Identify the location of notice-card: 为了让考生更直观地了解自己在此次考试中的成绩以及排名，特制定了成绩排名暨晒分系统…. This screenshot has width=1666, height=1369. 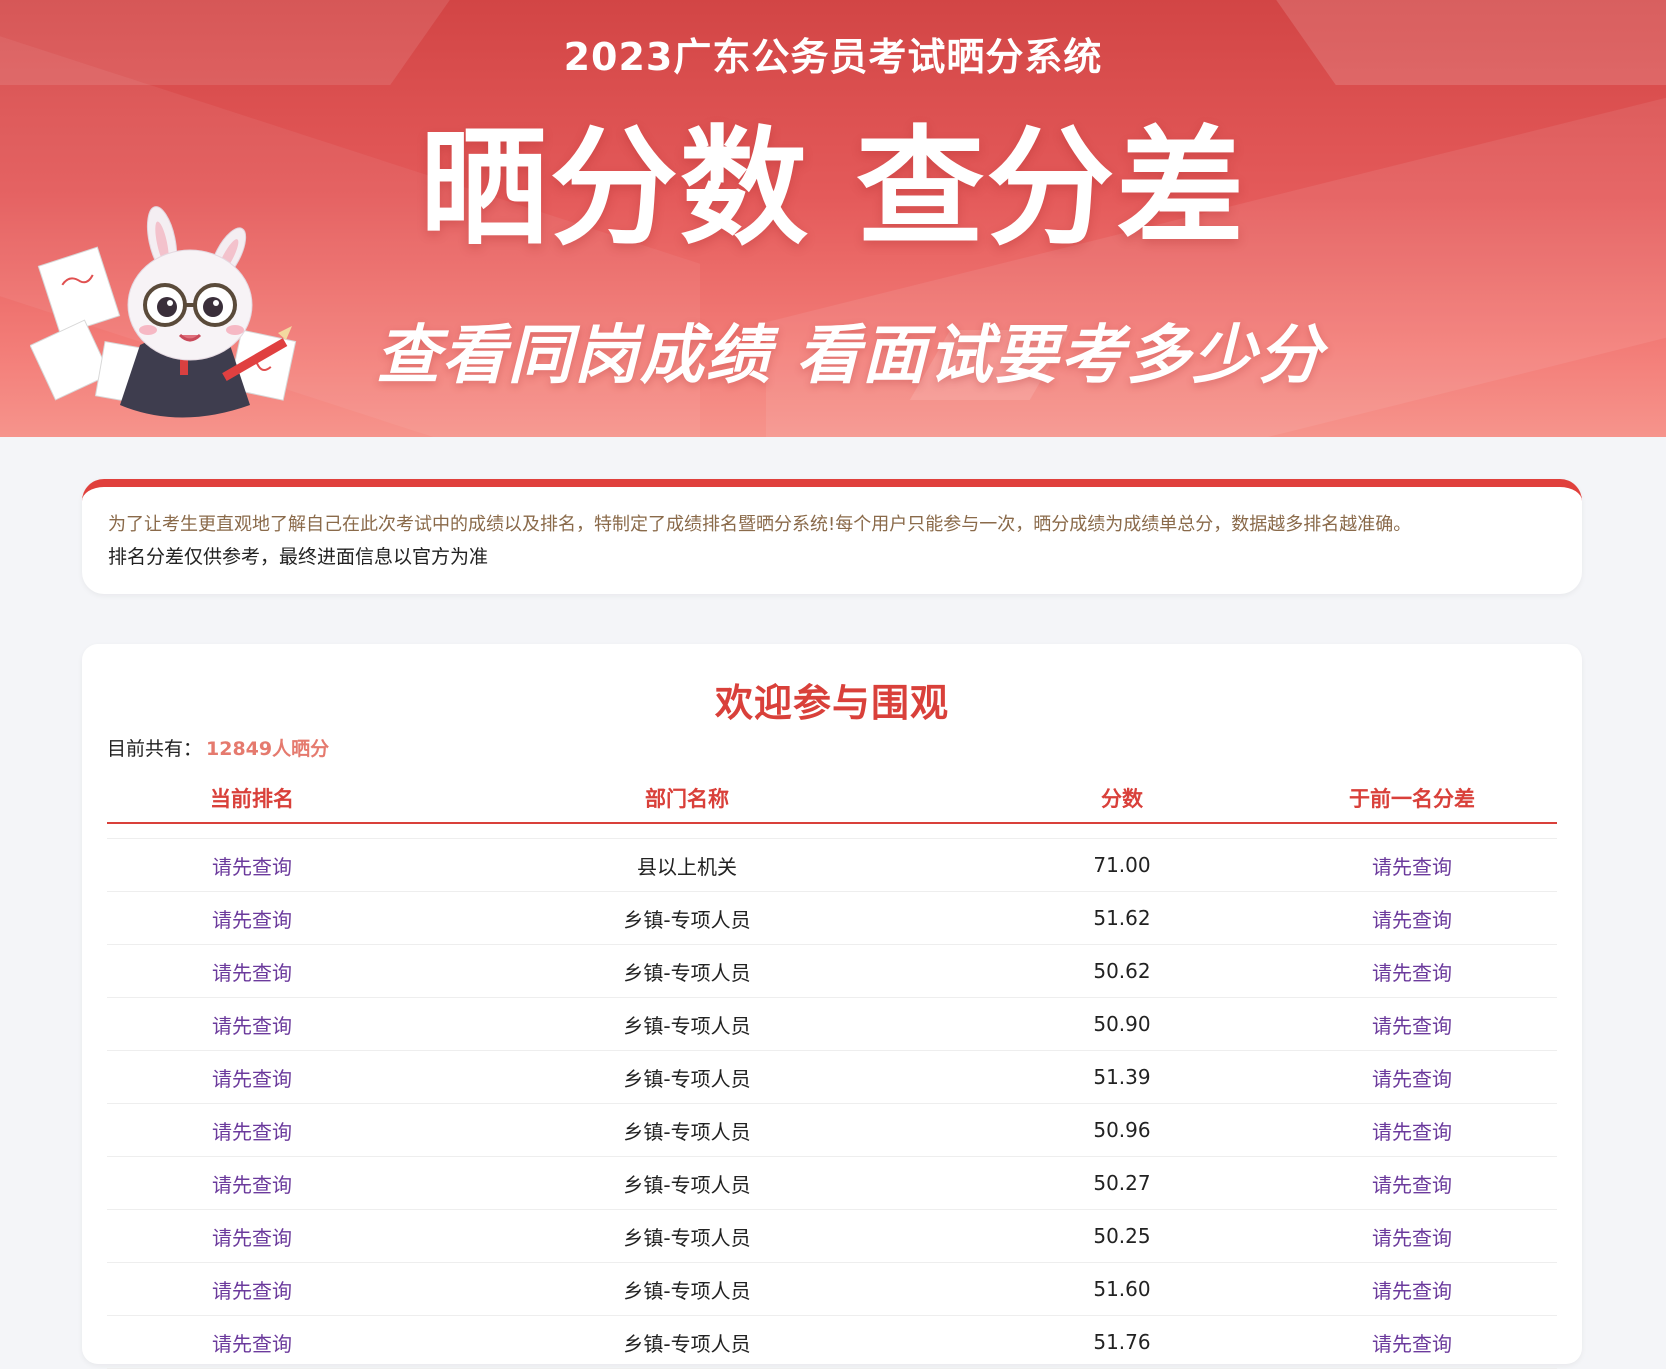
(832, 536).